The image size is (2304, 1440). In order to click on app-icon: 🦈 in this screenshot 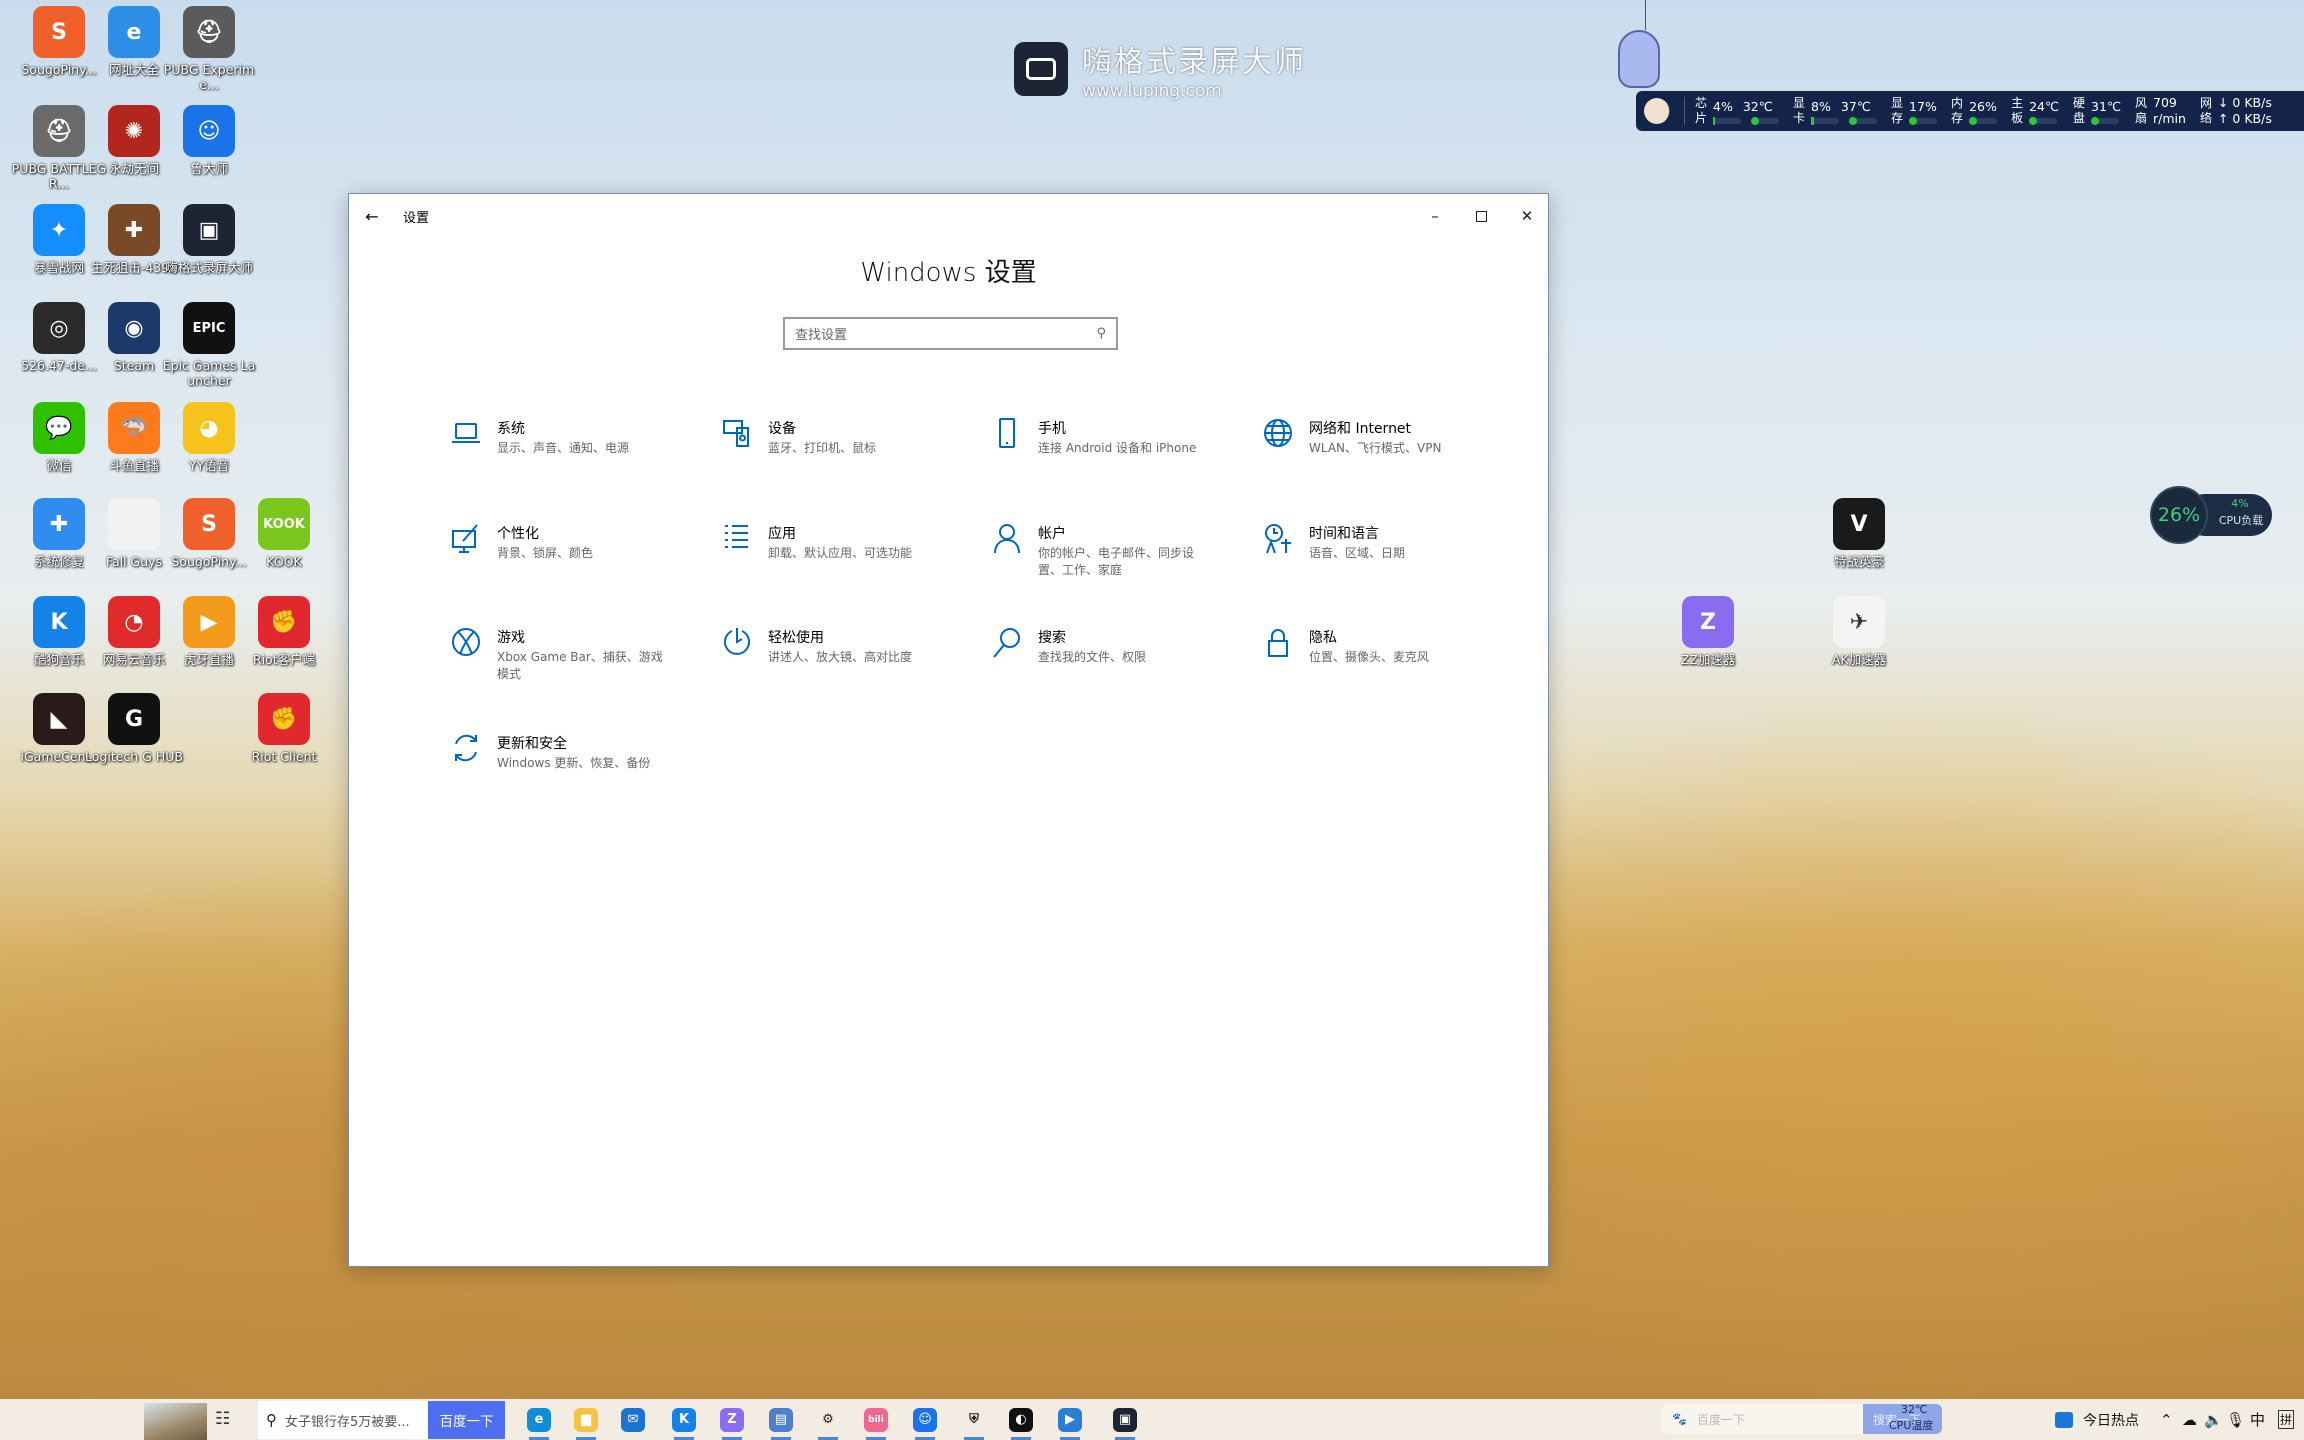, I will do `click(134, 428)`.